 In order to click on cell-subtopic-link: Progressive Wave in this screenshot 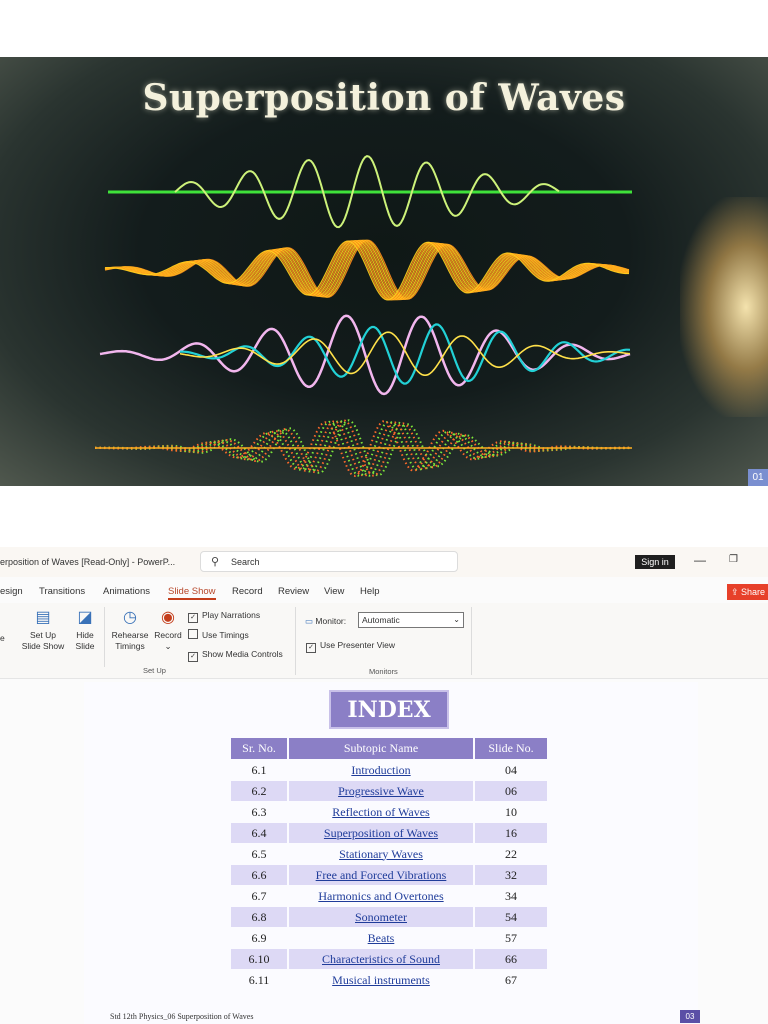, I will do `click(381, 791)`.